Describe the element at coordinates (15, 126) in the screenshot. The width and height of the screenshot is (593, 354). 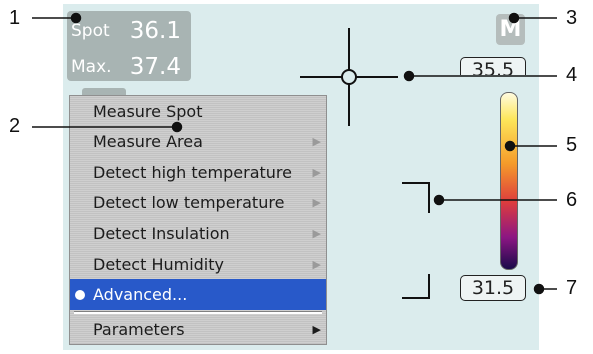
I see `callout-2: 2` at that location.